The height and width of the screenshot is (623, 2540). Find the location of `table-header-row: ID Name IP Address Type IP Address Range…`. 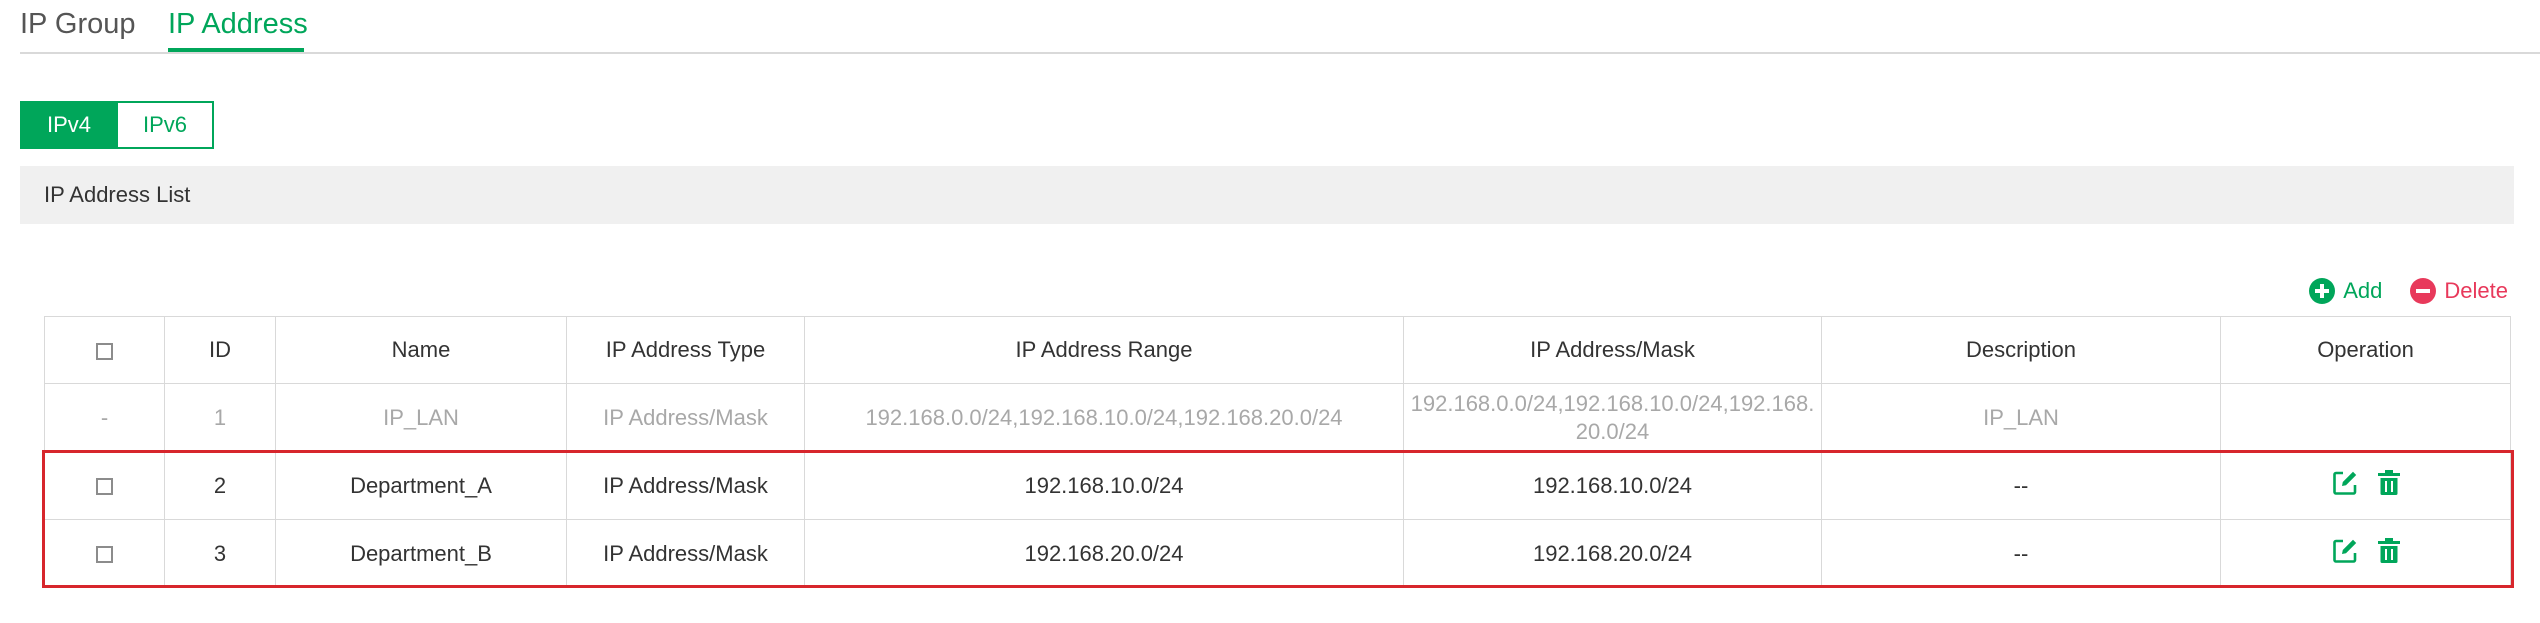

table-header-row: ID Name IP Address Type IP Address Range… is located at coordinates (1277, 350).